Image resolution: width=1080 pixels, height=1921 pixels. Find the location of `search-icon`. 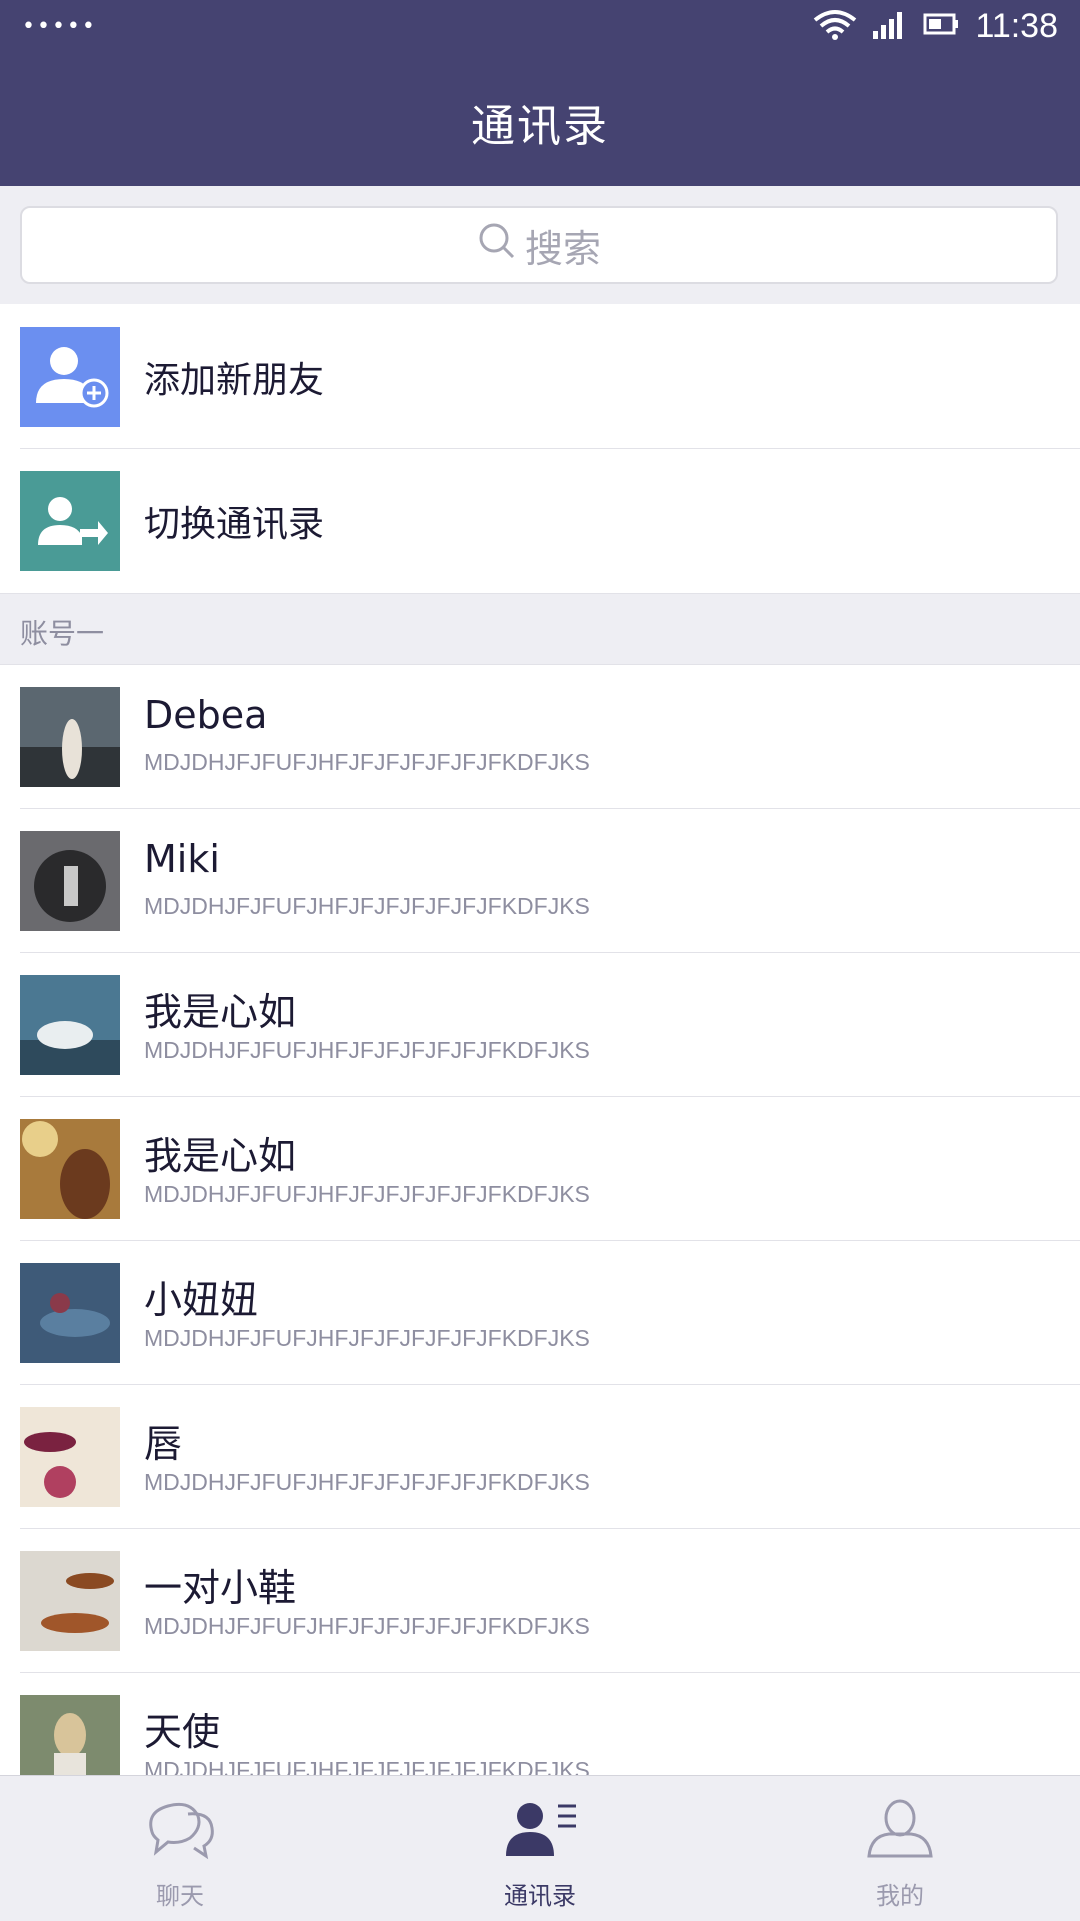

search-icon is located at coordinates (501, 245).